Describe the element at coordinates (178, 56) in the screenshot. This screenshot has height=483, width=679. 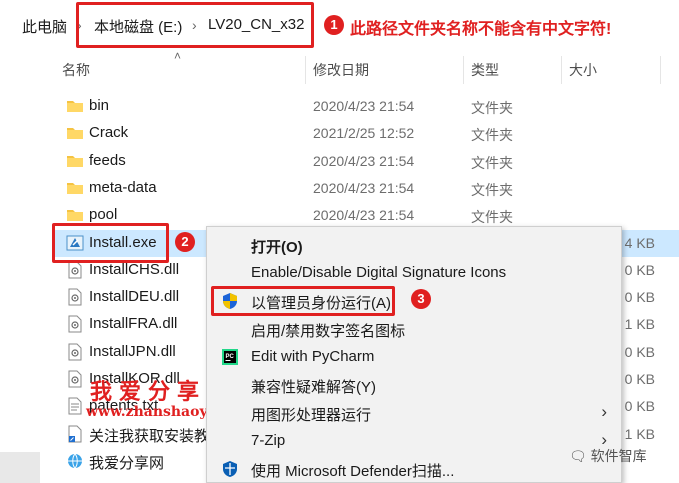
I see `sort-ascending-icon: ˄` at that location.